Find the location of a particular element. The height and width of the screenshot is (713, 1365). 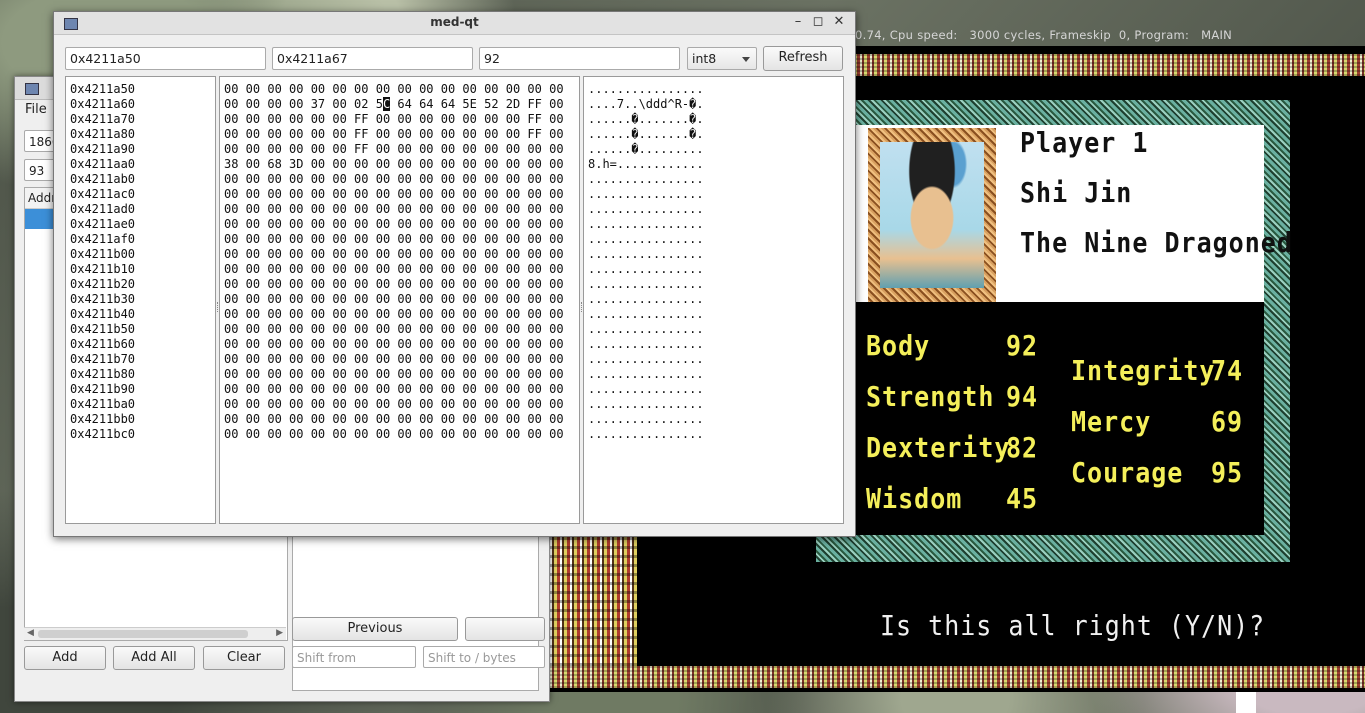

shift-from-input: Shift from is located at coordinates (354, 657).